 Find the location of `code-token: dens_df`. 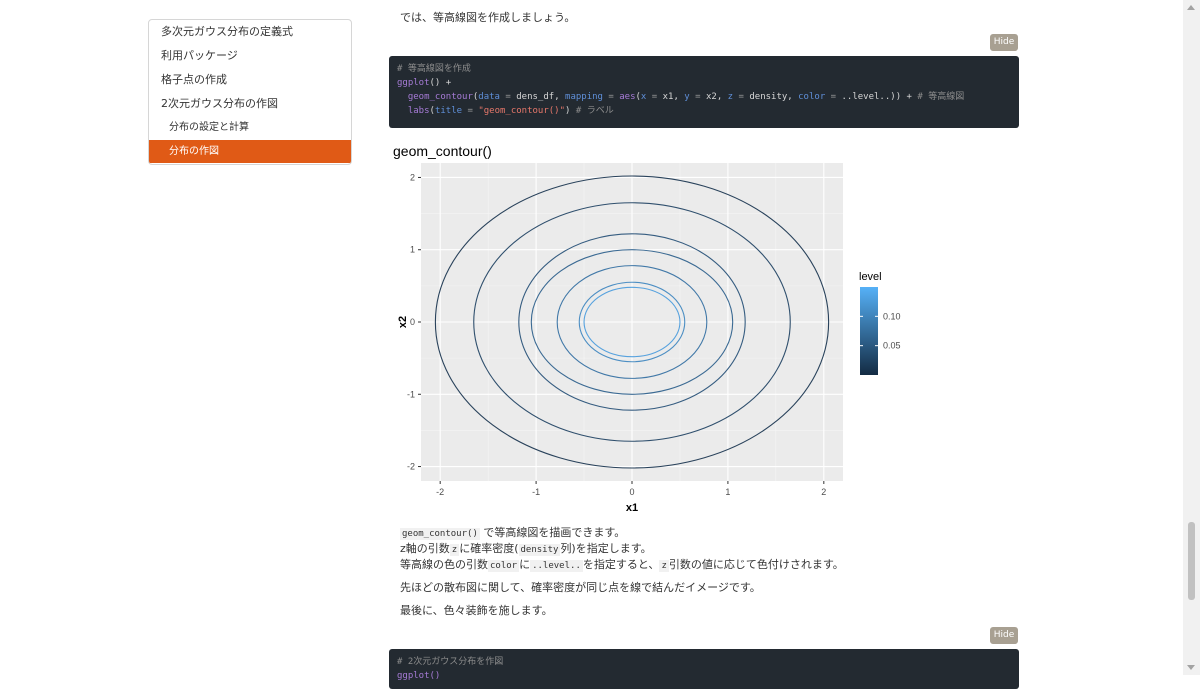

code-token: dens_df is located at coordinates (535, 97).